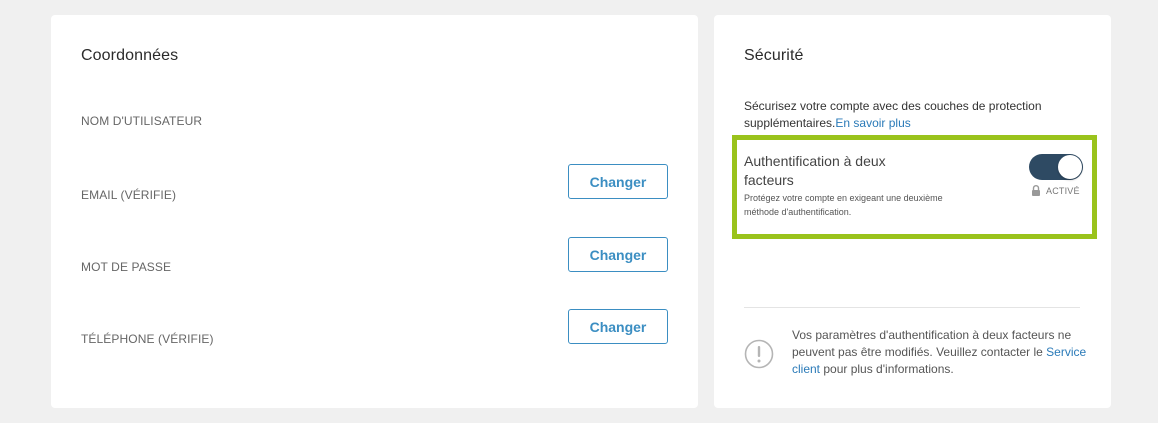 Image resolution: width=1158 pixels, height=423 pixels. Describe the element at coordinates (1056, 167) in the screenshot. I see `two-factor-toggle` at that location.